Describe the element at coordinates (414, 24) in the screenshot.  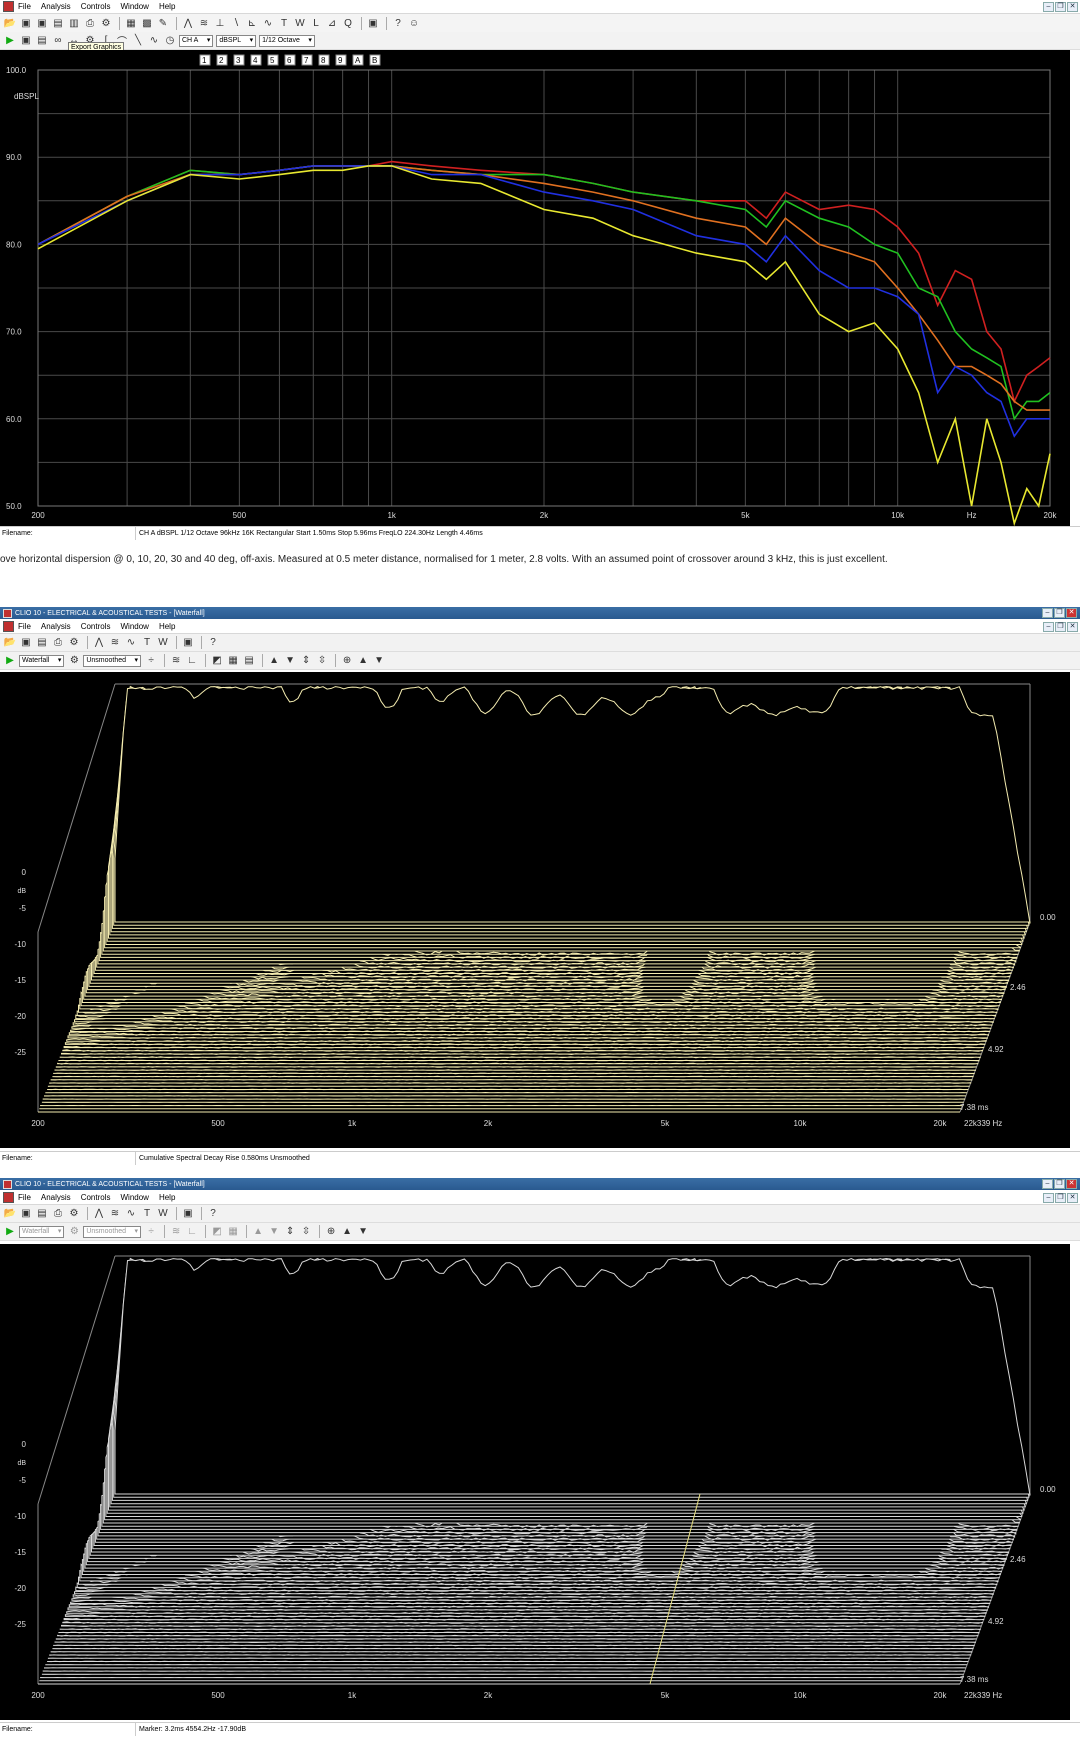
I see `about-icon: ☺` at that location.